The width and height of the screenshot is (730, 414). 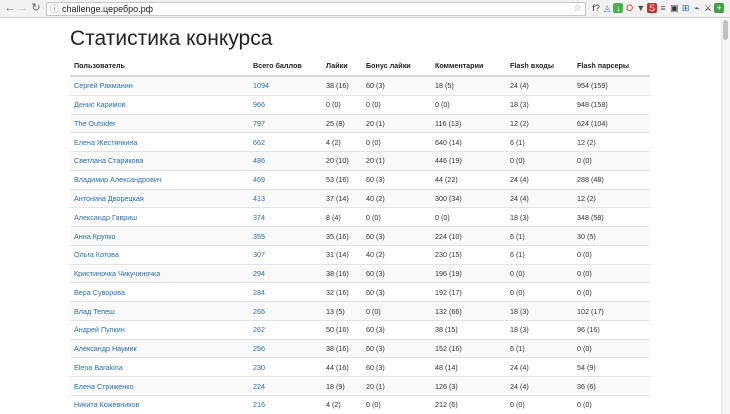 What do you see at coordinates (259, 198) in the screenshot?
I see `score-link: 413` at bounding box center [259, 198].